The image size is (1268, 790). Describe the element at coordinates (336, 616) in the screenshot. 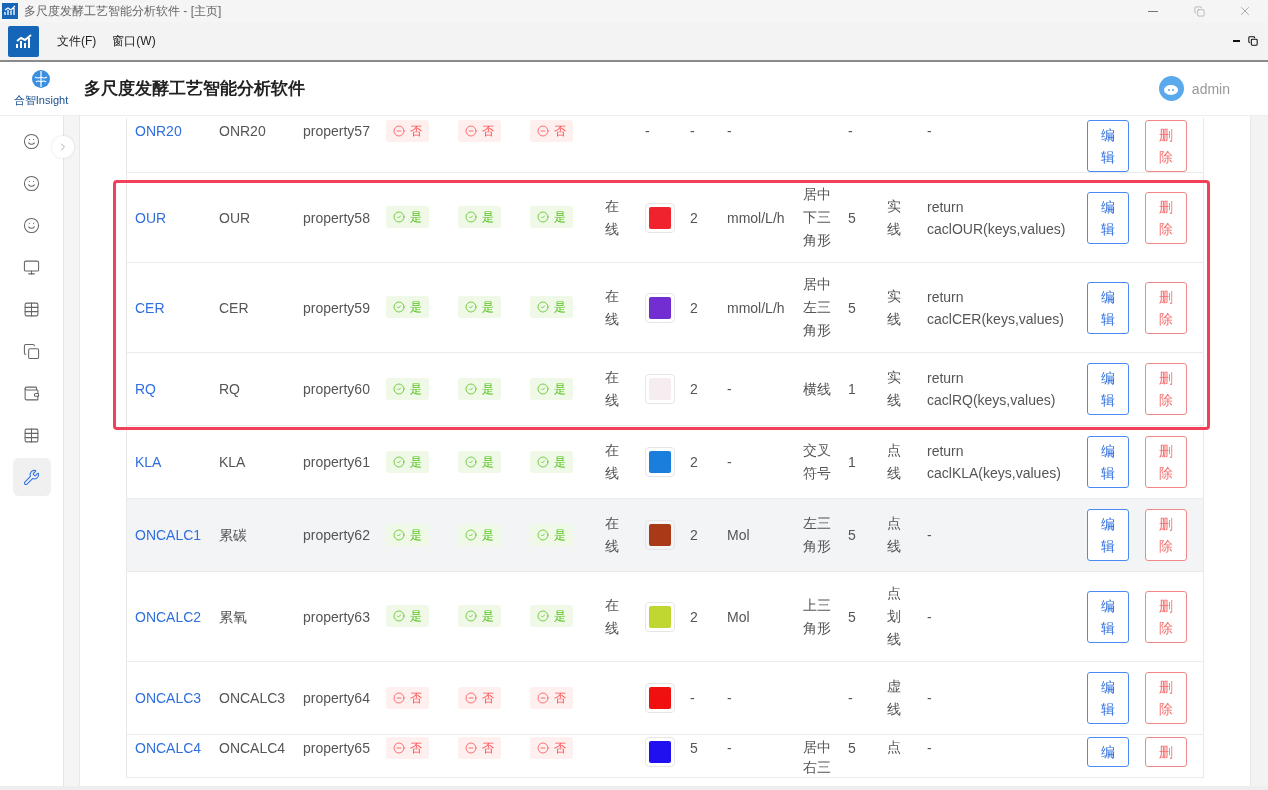

I see `table-cell: property63` at that location.